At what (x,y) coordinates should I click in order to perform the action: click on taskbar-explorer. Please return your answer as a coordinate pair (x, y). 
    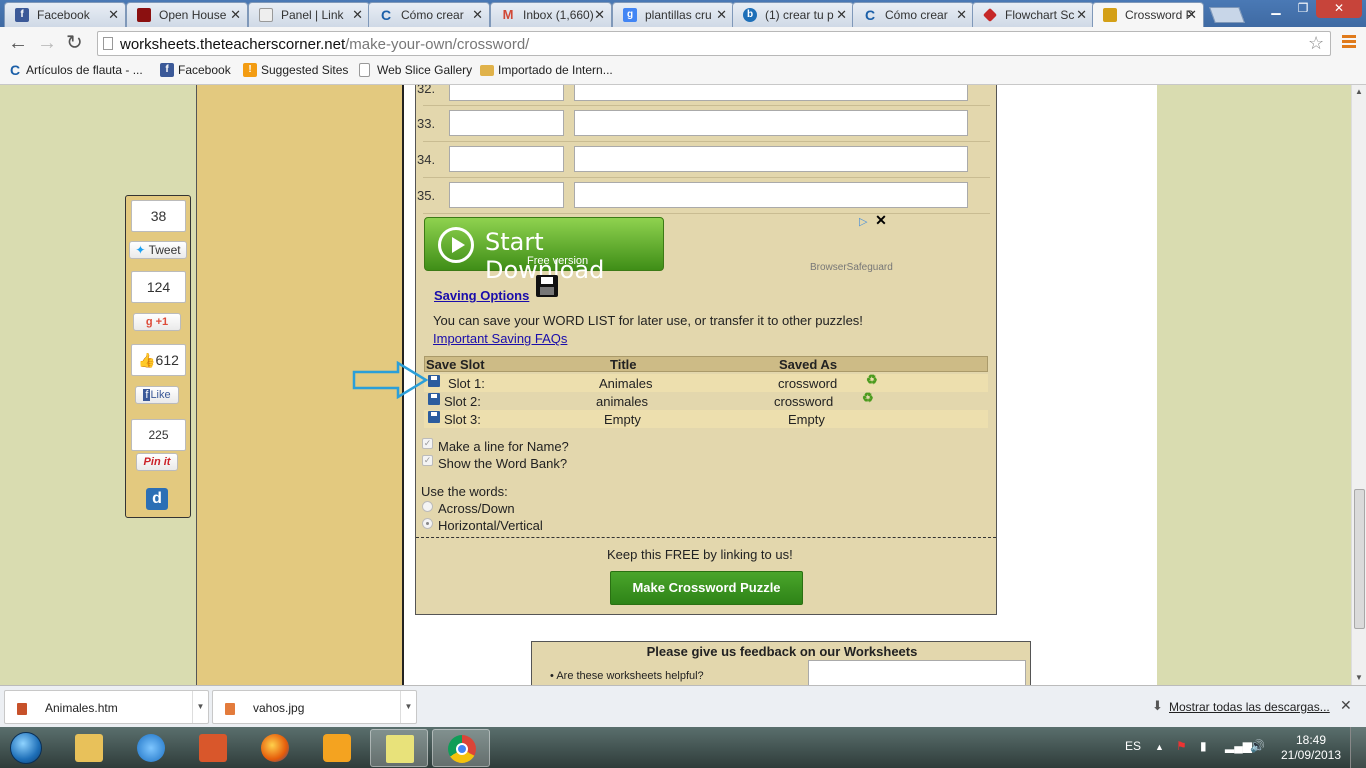
    Looking at the image, I should click on (89, 748).